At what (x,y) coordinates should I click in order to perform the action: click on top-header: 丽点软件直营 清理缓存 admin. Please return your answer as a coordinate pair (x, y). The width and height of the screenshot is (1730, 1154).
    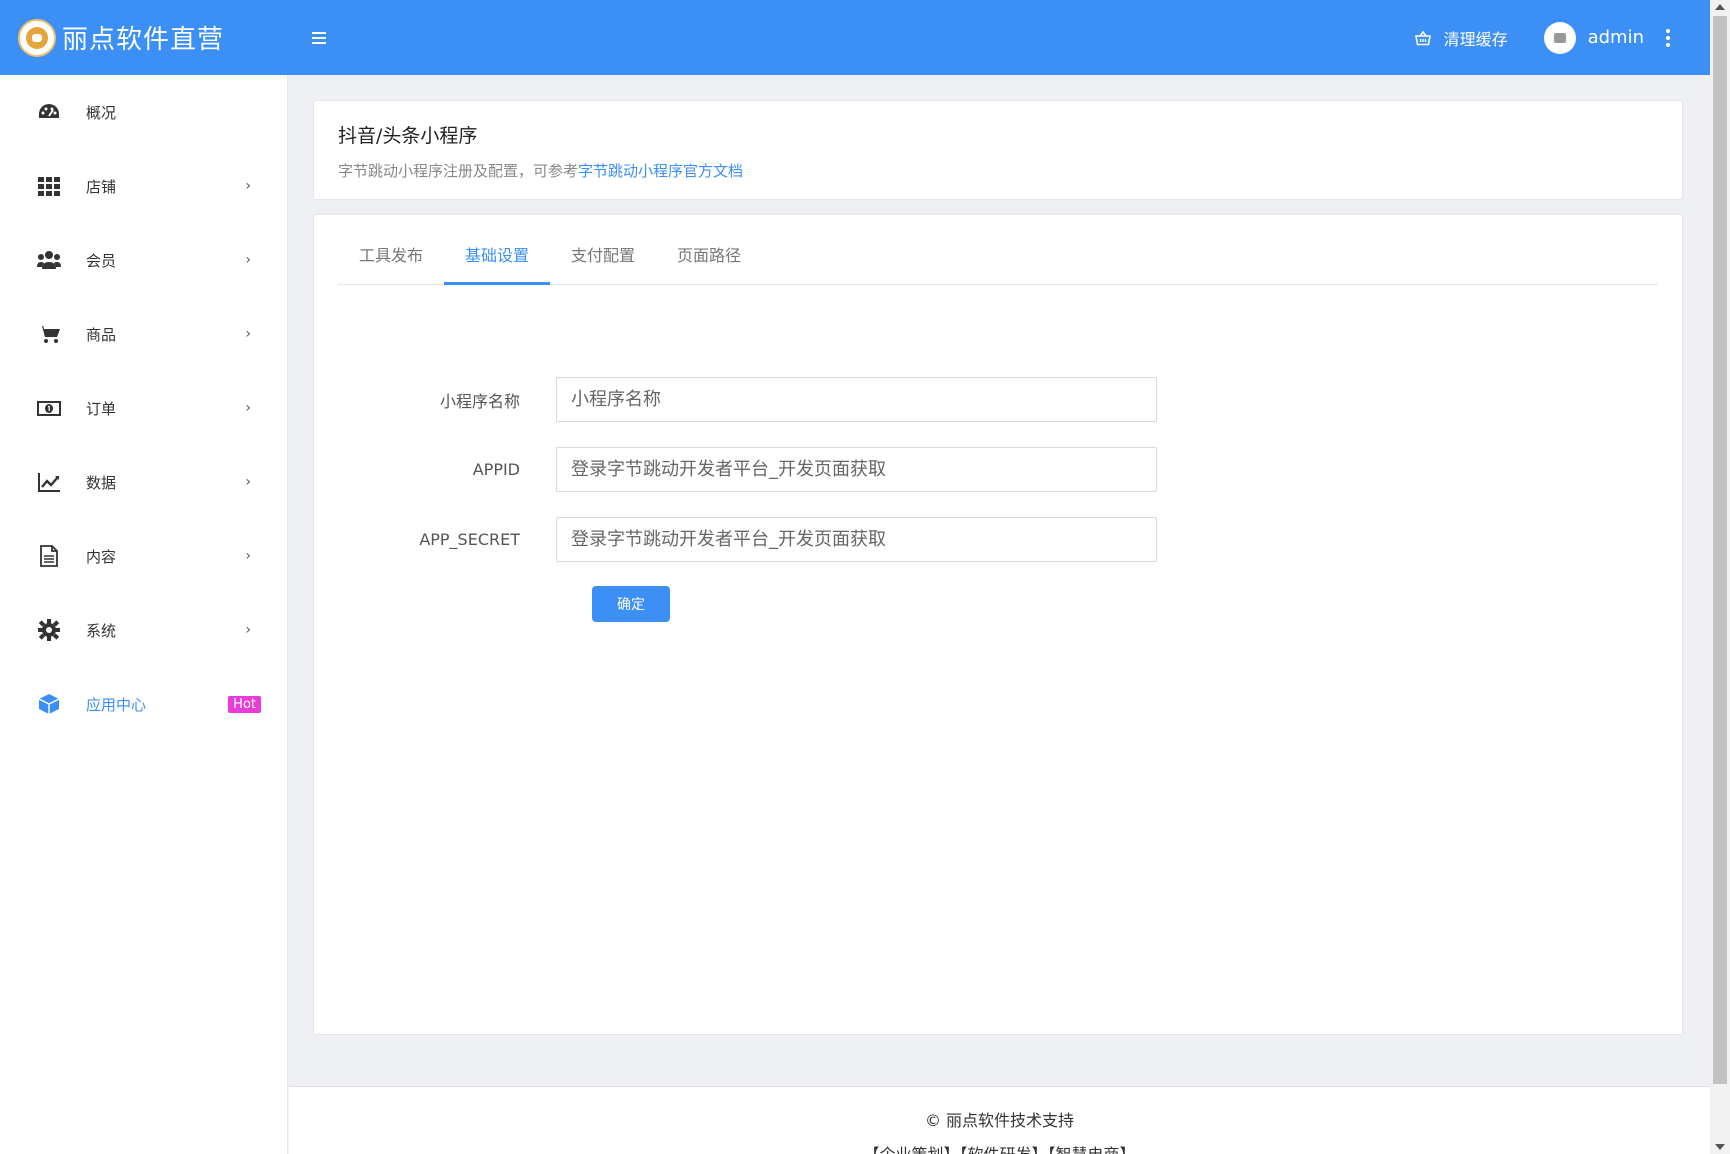
    Looking at the image, I should click on (855, 37).